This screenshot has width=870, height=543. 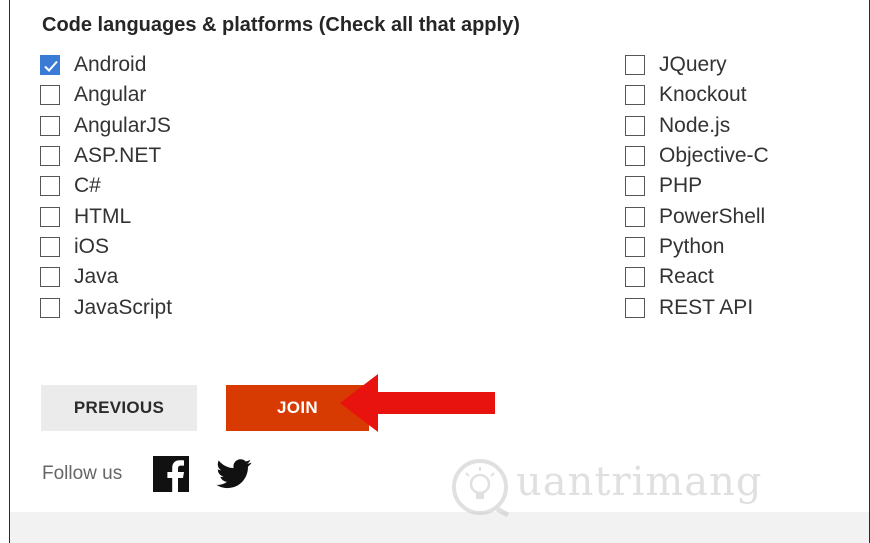 I want to click on option-jquery: JQuery, so click(x=697, y=65).